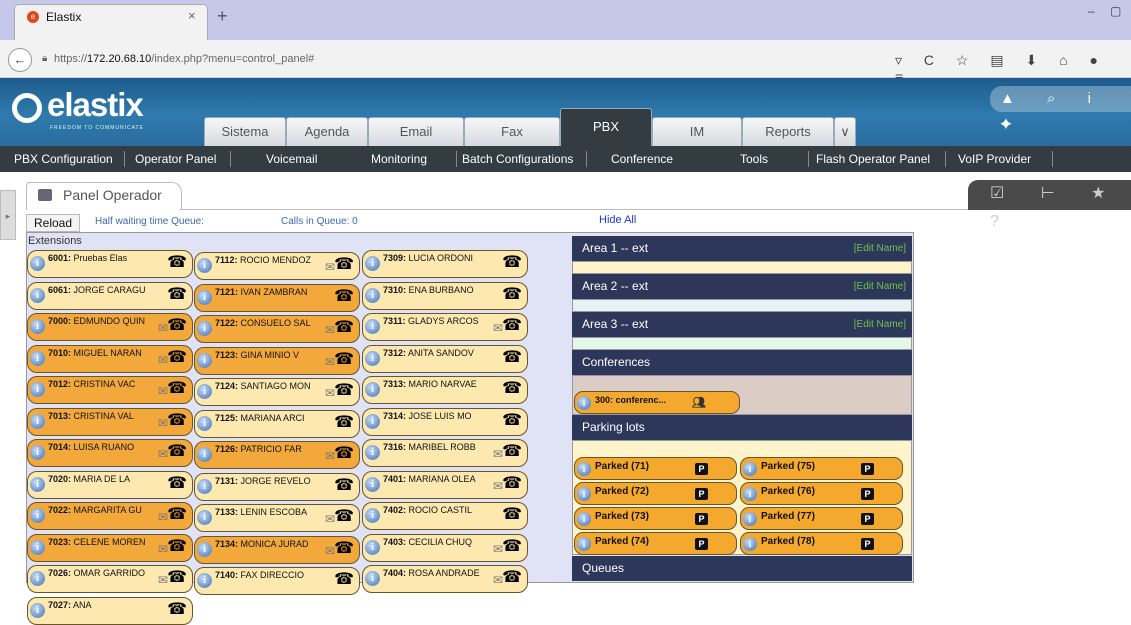  I want to click on parking-slot: i Parked (78) P, so click(821, 543).